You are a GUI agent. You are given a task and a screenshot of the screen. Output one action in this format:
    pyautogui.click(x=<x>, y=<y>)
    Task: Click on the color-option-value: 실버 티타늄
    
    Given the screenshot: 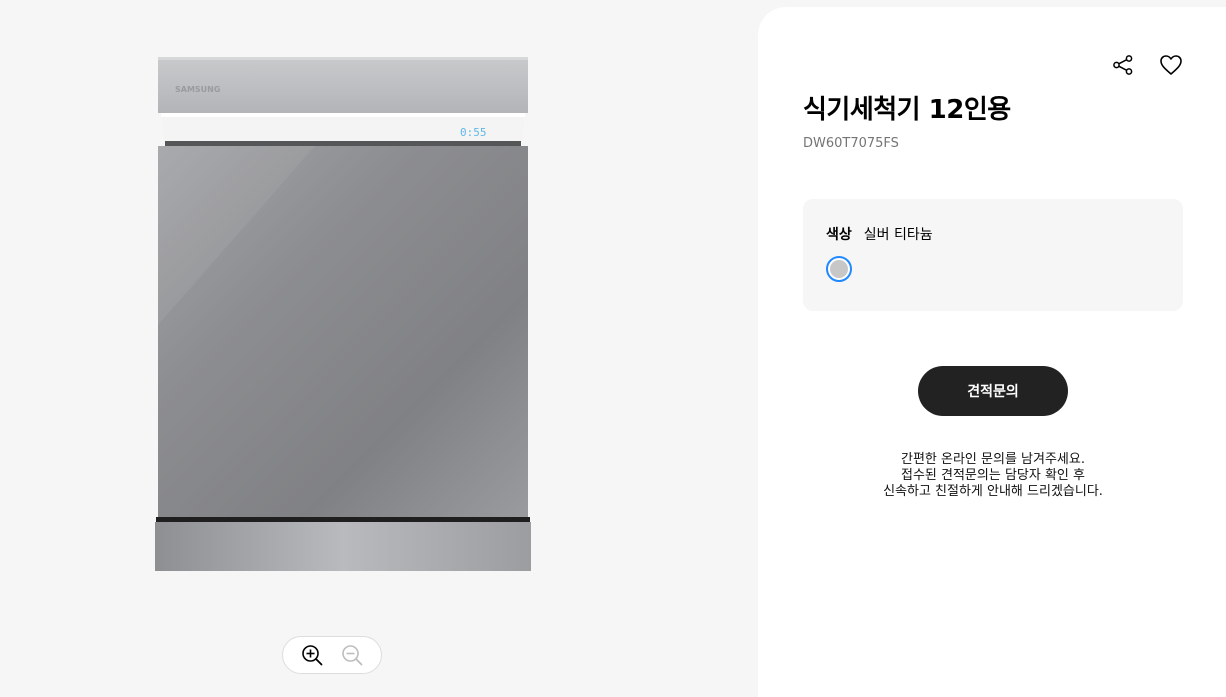 What is the action you would take?
    pyautogui.click(x=898, y=235)
    